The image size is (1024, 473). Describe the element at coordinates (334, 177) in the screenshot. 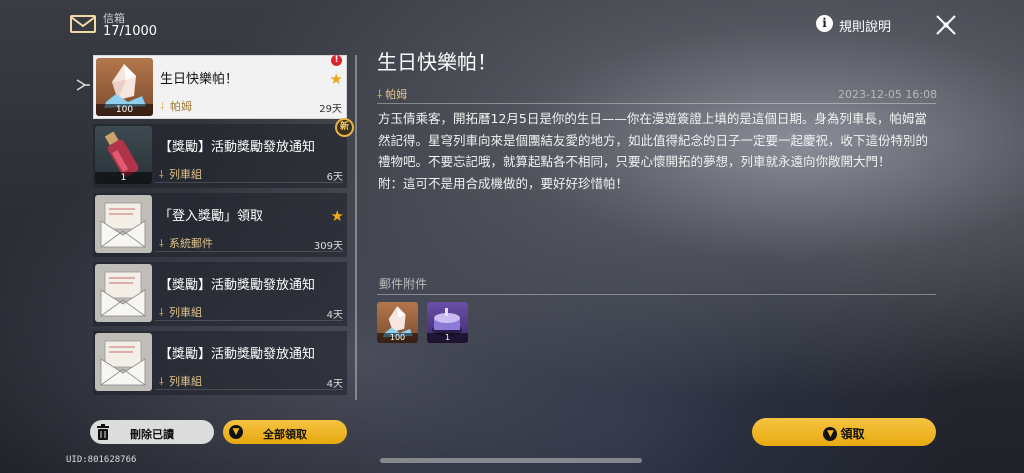

I see `mail-expiry: 6天` at that location.